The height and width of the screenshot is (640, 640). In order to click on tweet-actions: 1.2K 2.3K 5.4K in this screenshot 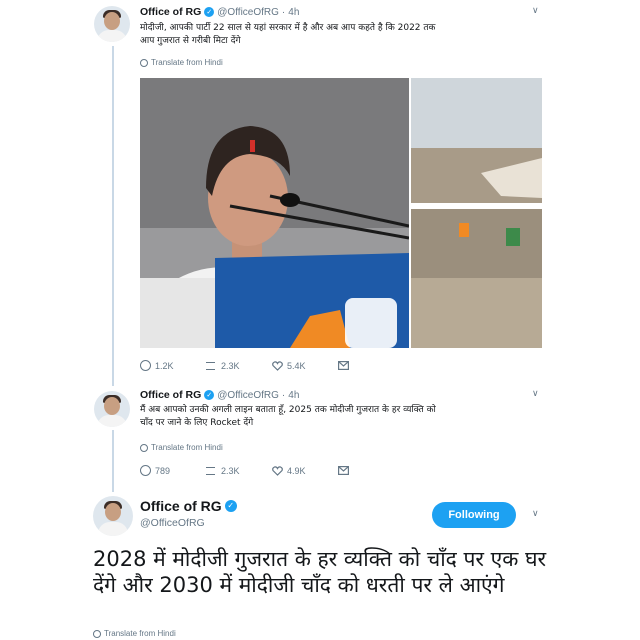, I will do `click(272, 365)`.